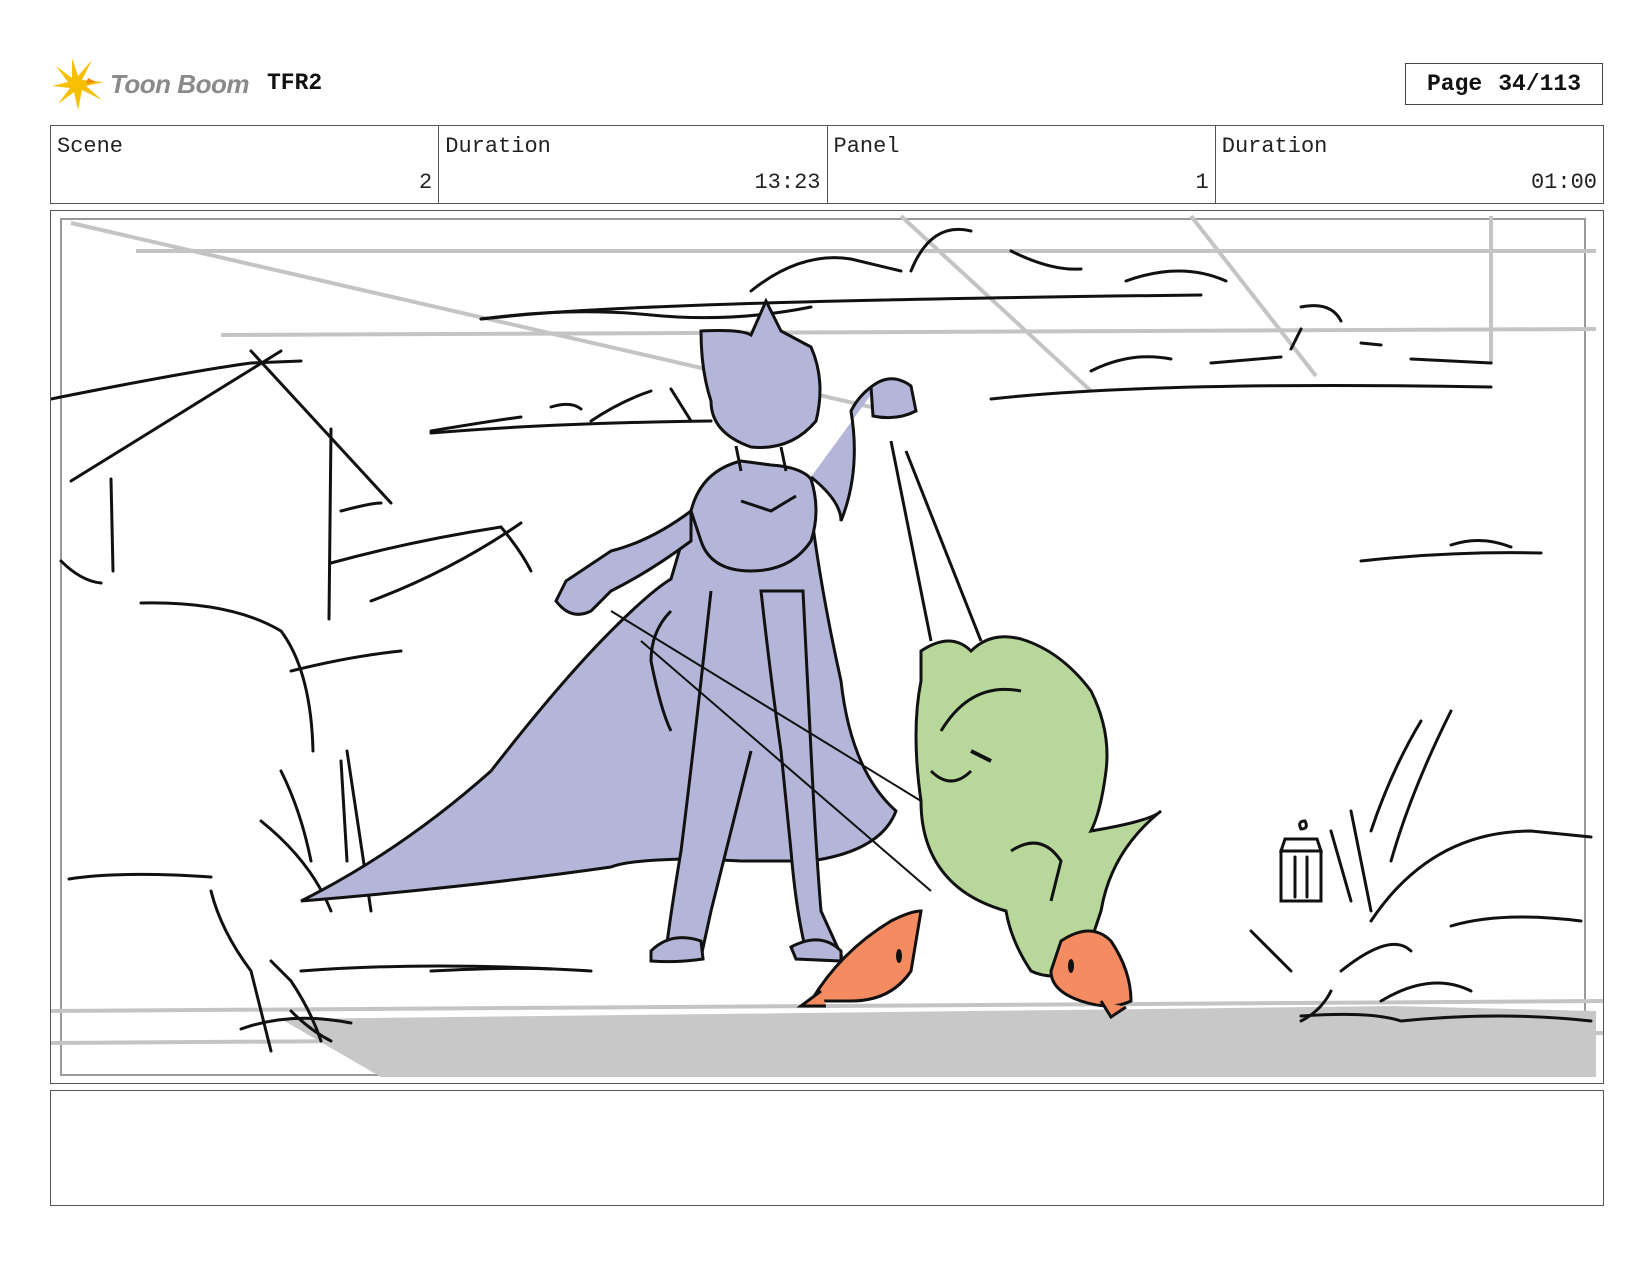  What do you see at coordinates (179, 83) in the screenshot?
I see `brand-name: Toon Boom` at bounding box center [179, 83].